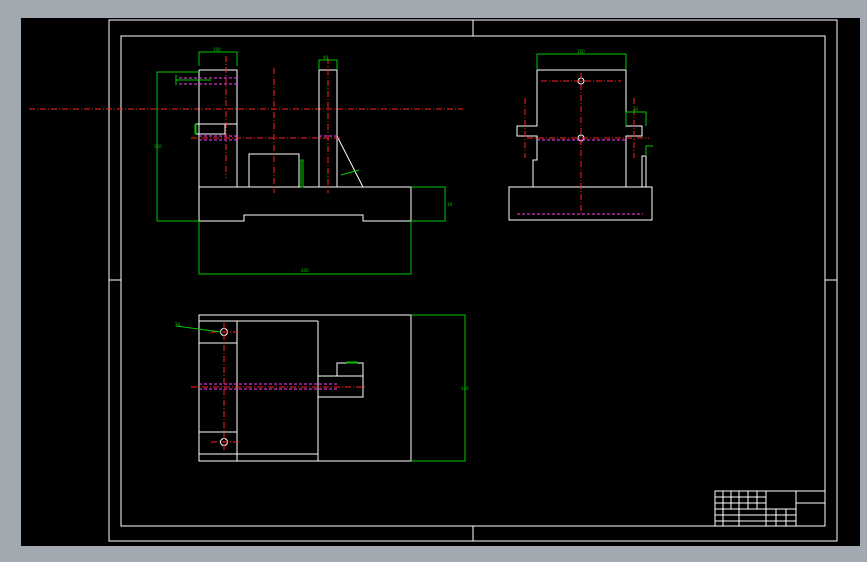  I want to click on svg-text: 100, so click(217, 49).